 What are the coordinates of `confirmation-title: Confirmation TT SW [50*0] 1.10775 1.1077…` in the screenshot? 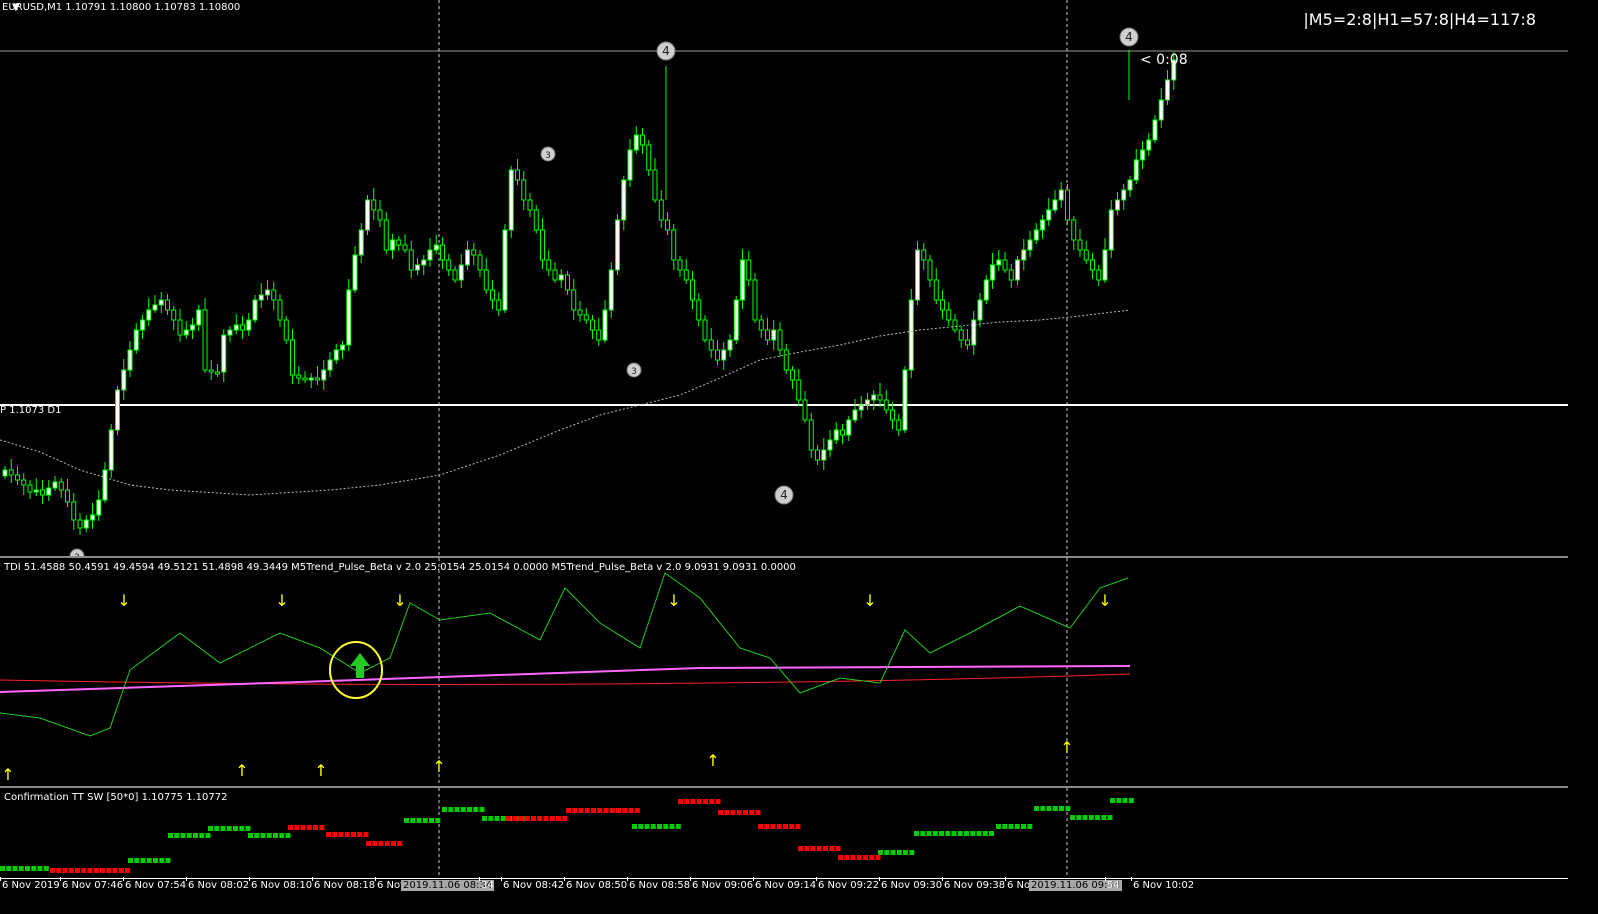 It's located at (116, 797).